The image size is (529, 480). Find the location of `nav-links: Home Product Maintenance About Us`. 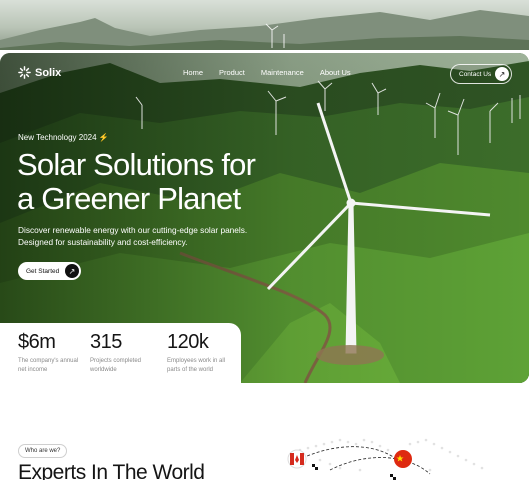

nav-links: Home Product Maintenance About Us is located at coordinates (267, 72).